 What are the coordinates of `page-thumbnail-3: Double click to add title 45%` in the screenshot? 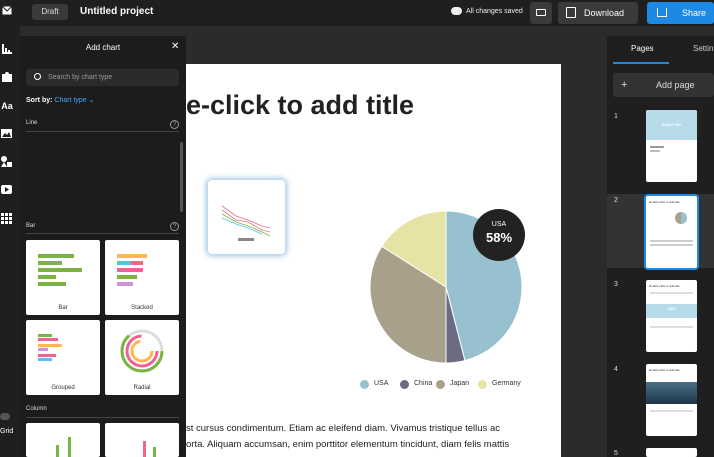 It's located at (671, 316).